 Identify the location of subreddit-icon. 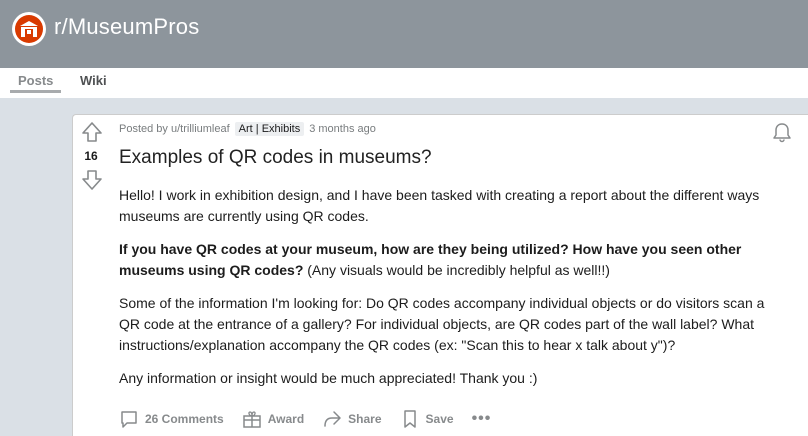
(29, 29).